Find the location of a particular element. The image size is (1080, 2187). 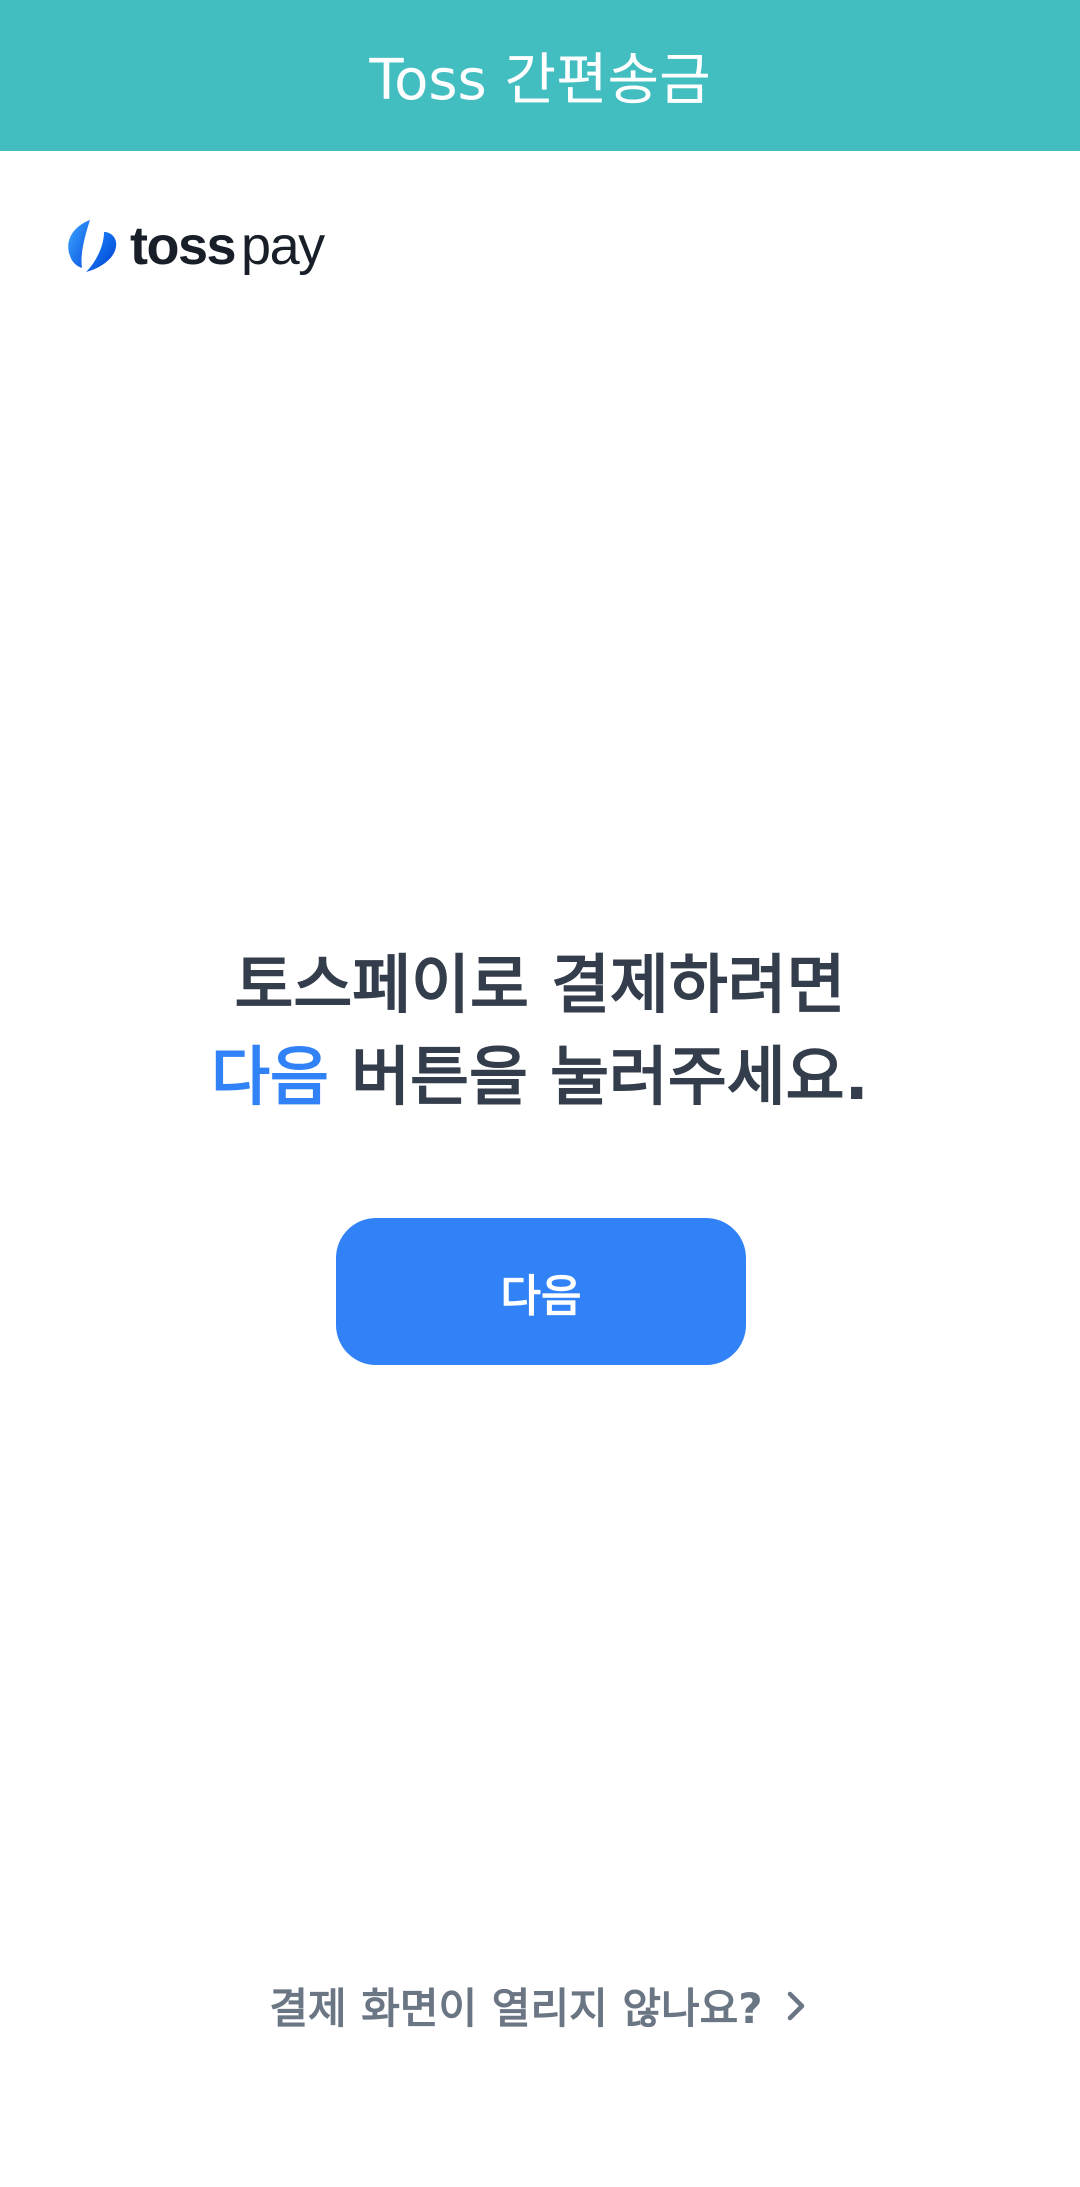

chevron-right-icon is located at coordinates (795, 2005).